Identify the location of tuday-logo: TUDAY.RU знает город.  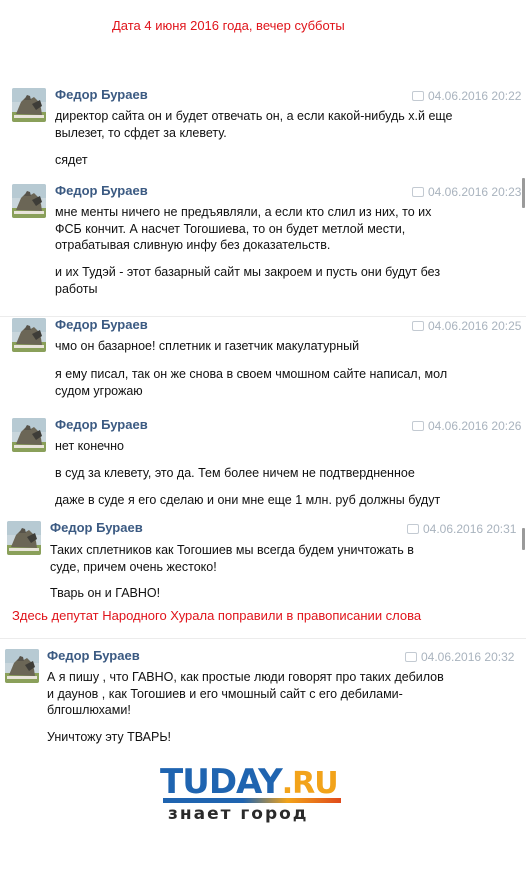
(260, 793).